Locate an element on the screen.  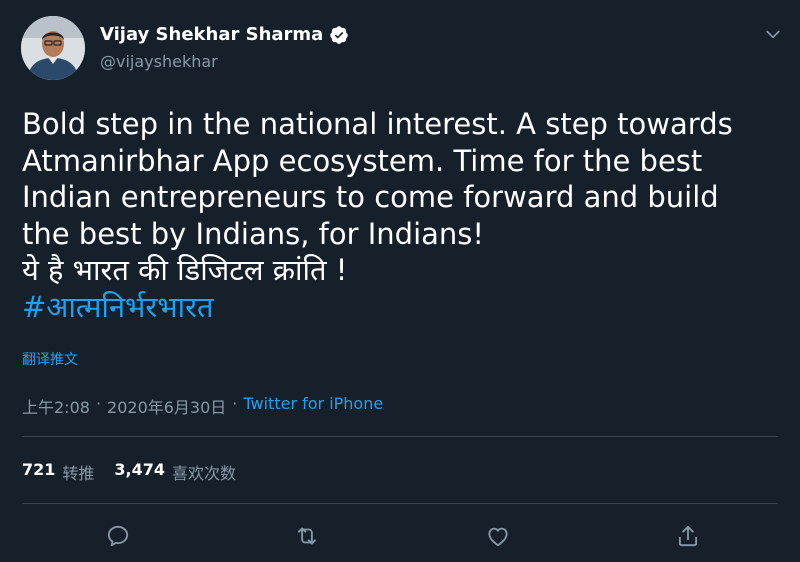
user-display-name: Vijay Shekhar Sharma is located at coordinates (211, 34).